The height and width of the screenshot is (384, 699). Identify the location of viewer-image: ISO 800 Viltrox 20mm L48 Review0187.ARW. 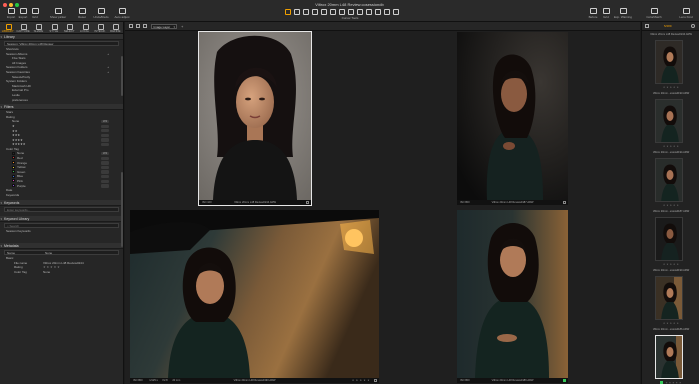
(512, 118).